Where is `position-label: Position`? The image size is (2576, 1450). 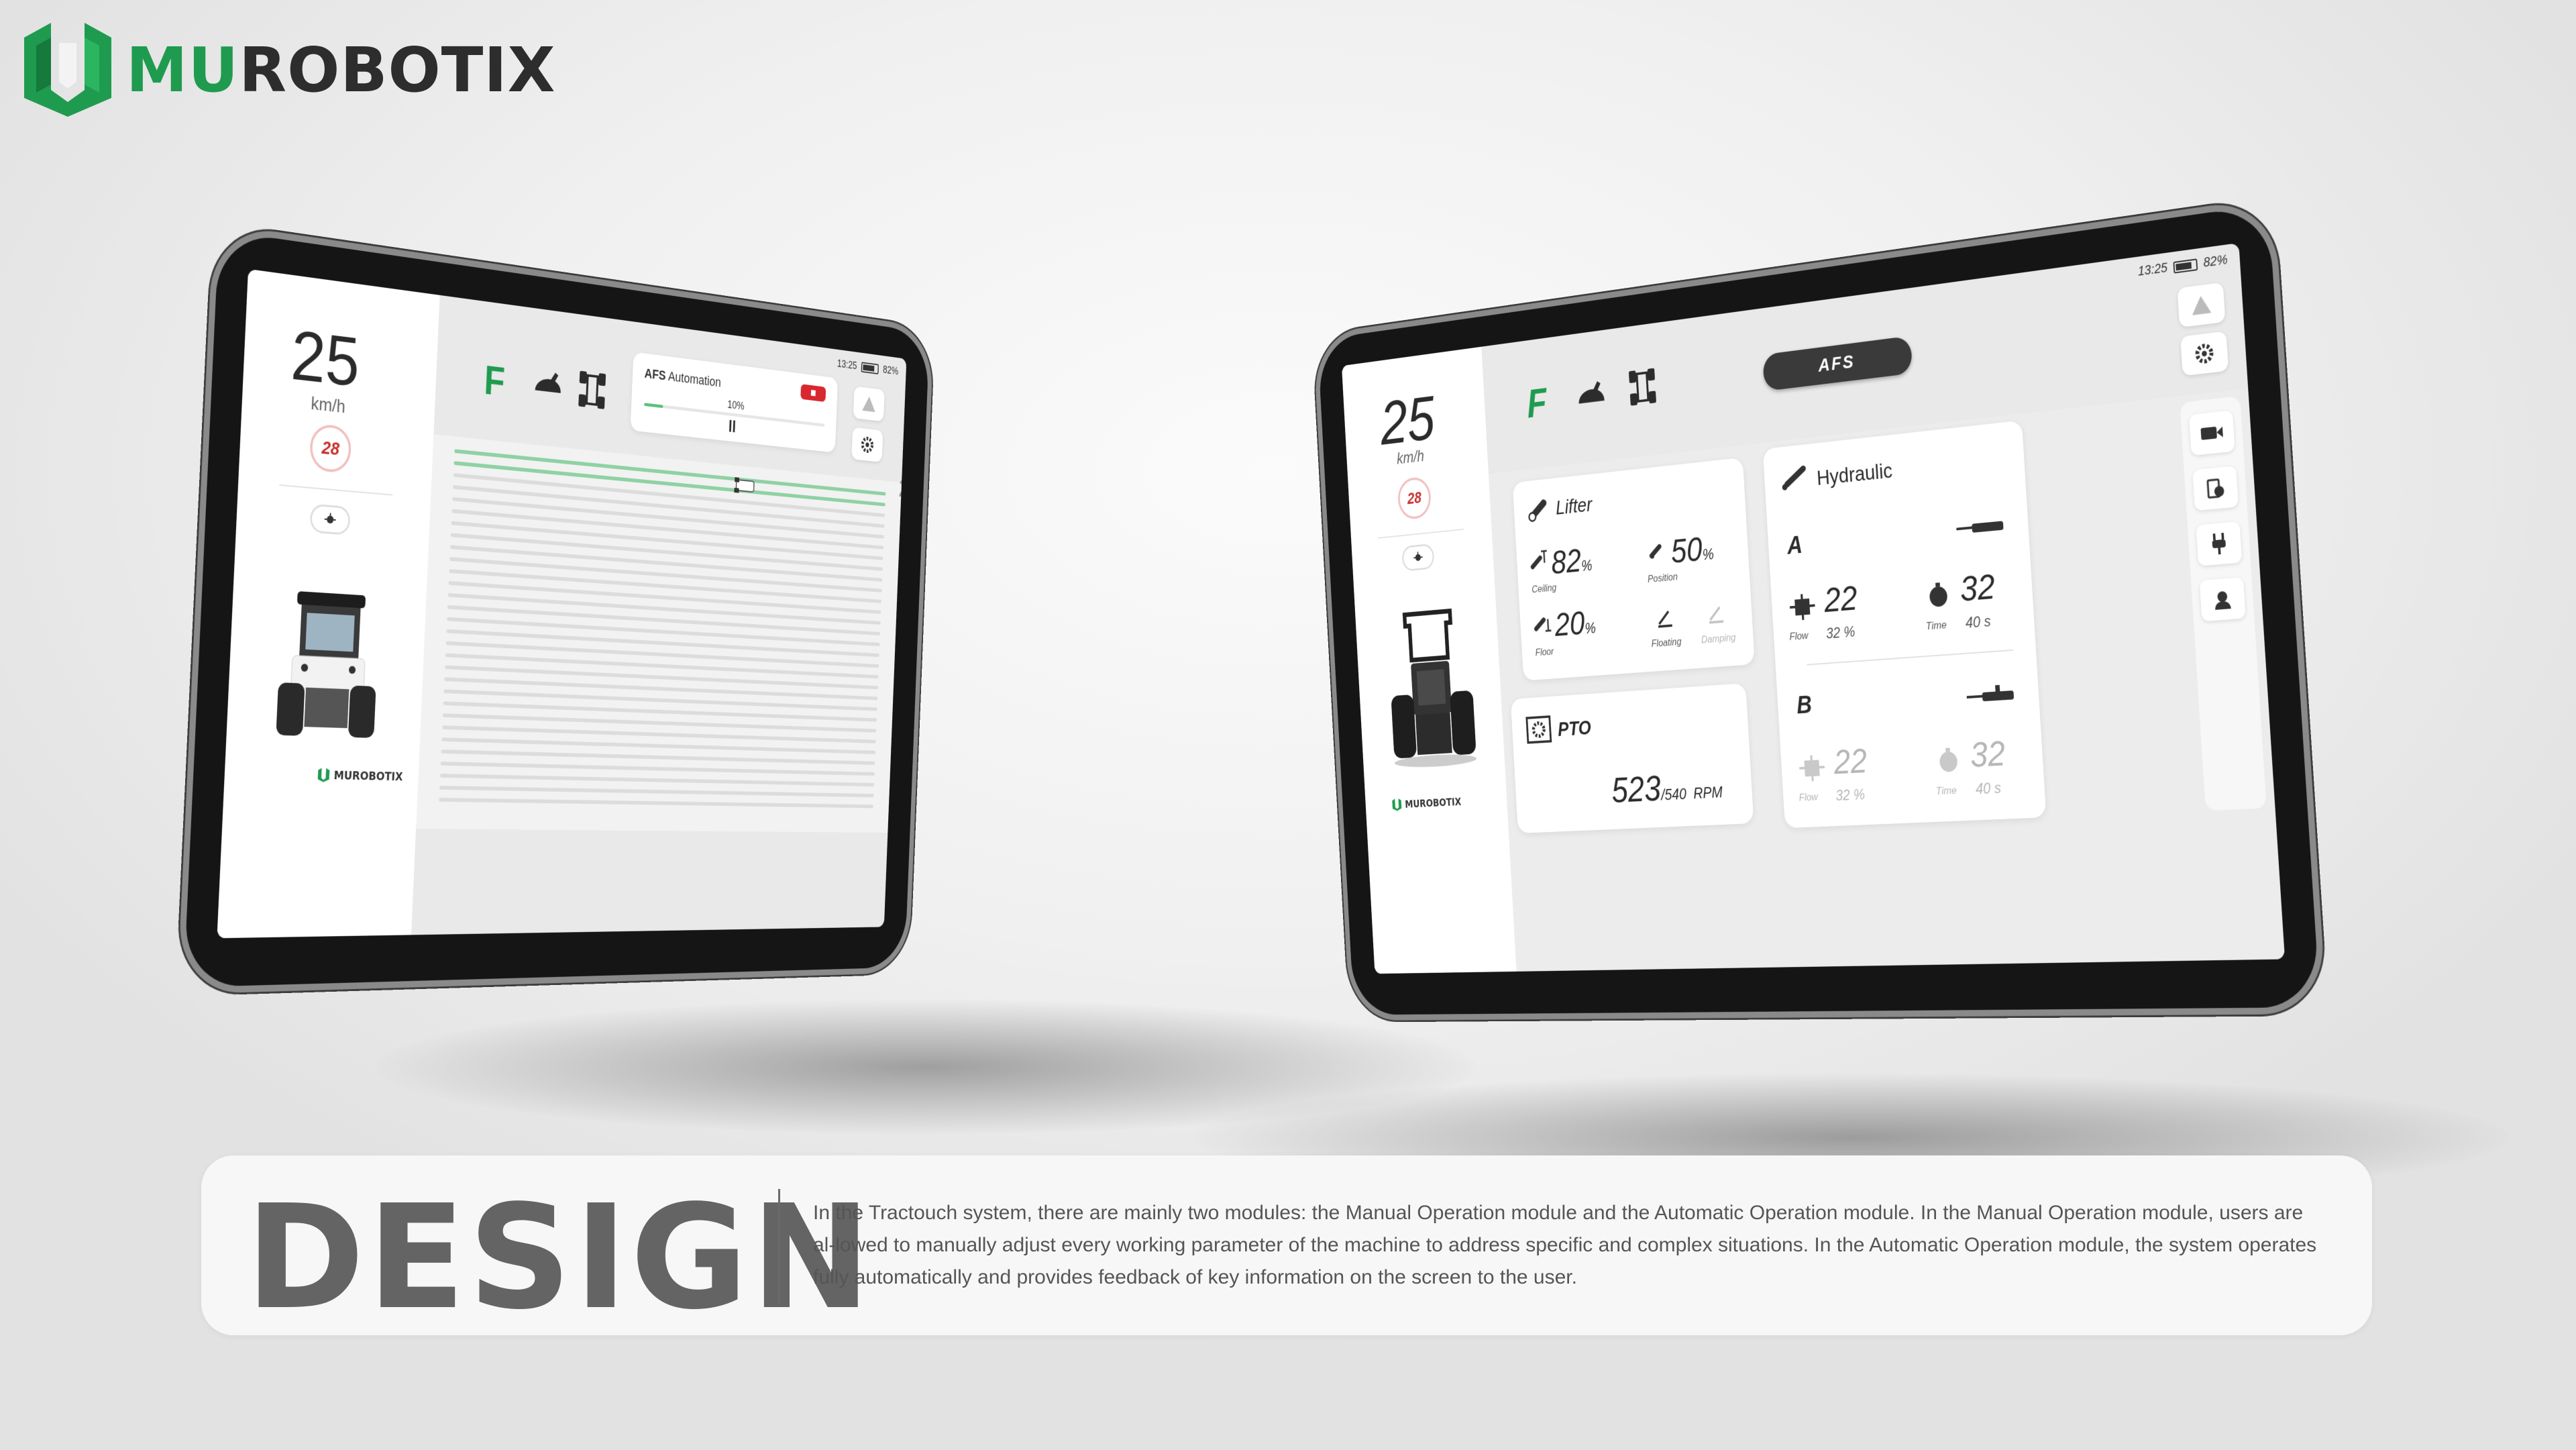
position-label: Position is located at coordinates (1662, 577).